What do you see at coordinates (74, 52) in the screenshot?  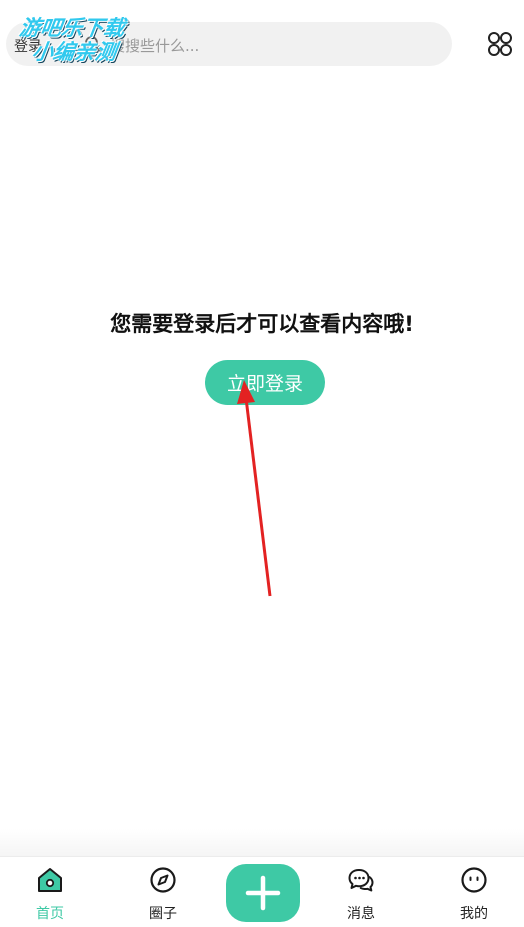 I see `watermark-line-2: 小编亲测` at bounding box center [74, 52].